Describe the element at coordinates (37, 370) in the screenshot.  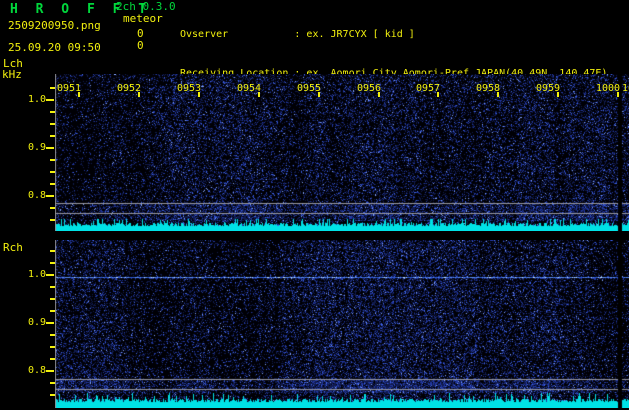
I see `freq-label-rch-0.8: 0.8` at that location.